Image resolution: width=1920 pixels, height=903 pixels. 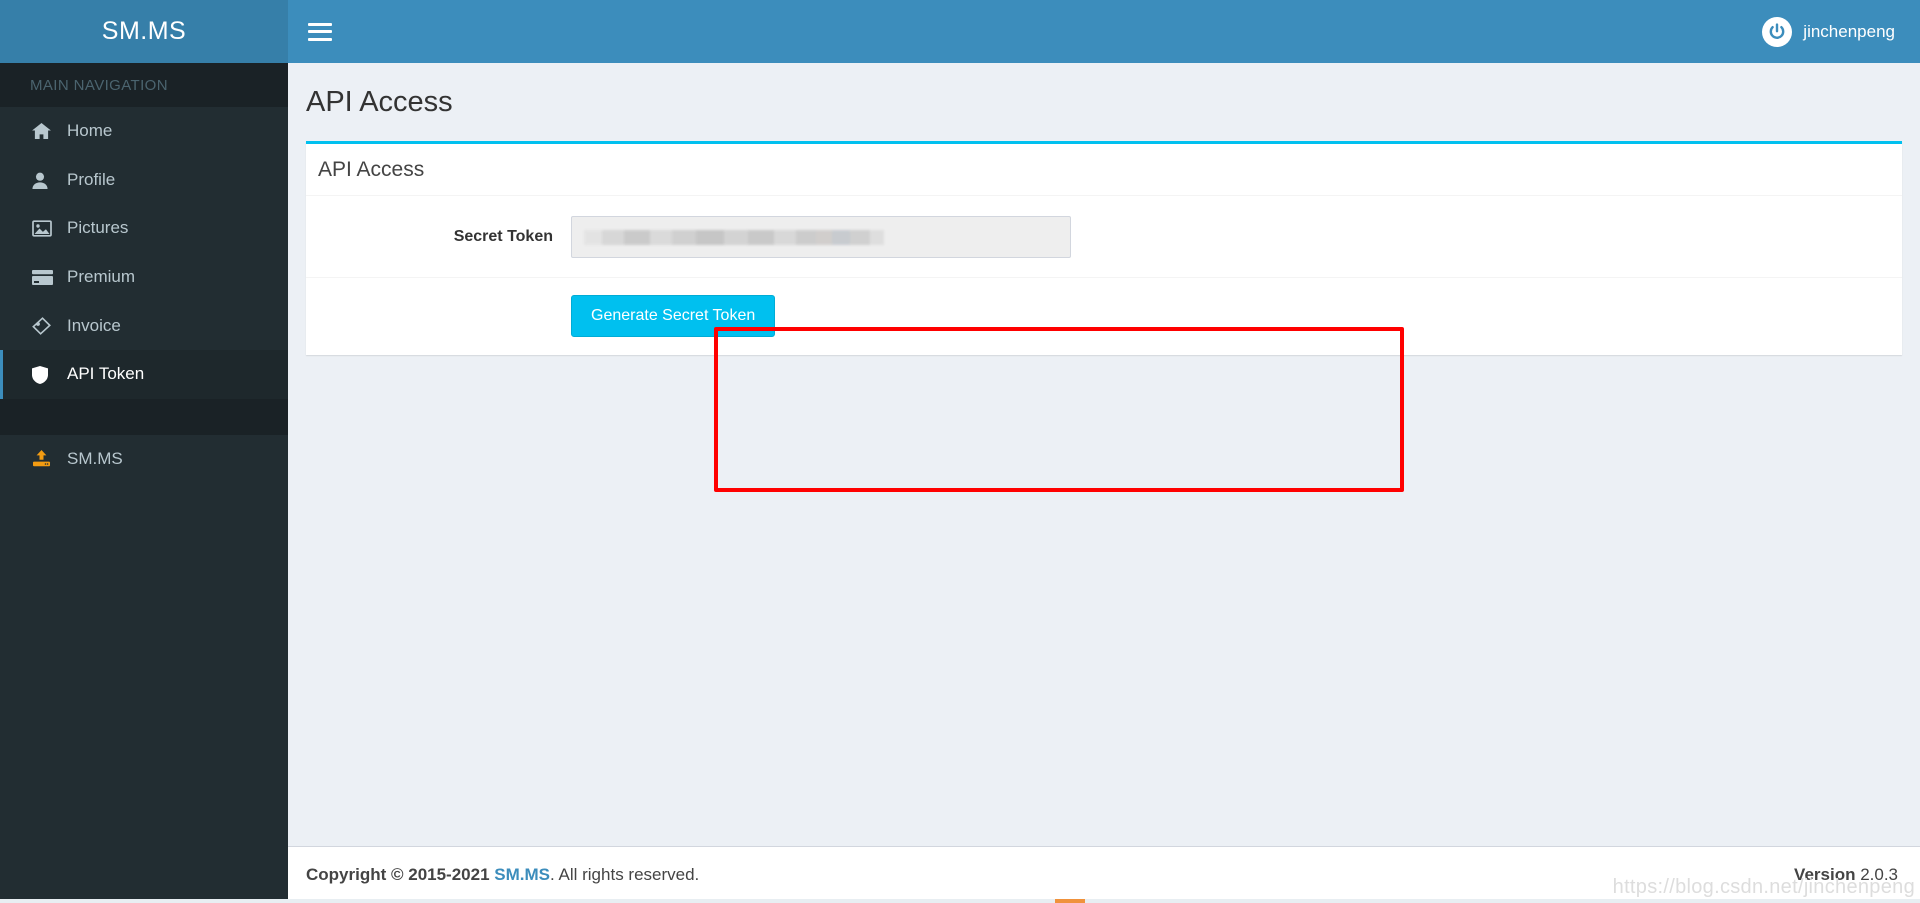 What do you see at coordinates (144, 417) in the screenshot?
I see `sidebar-separator` at bounding box center [144, 417].